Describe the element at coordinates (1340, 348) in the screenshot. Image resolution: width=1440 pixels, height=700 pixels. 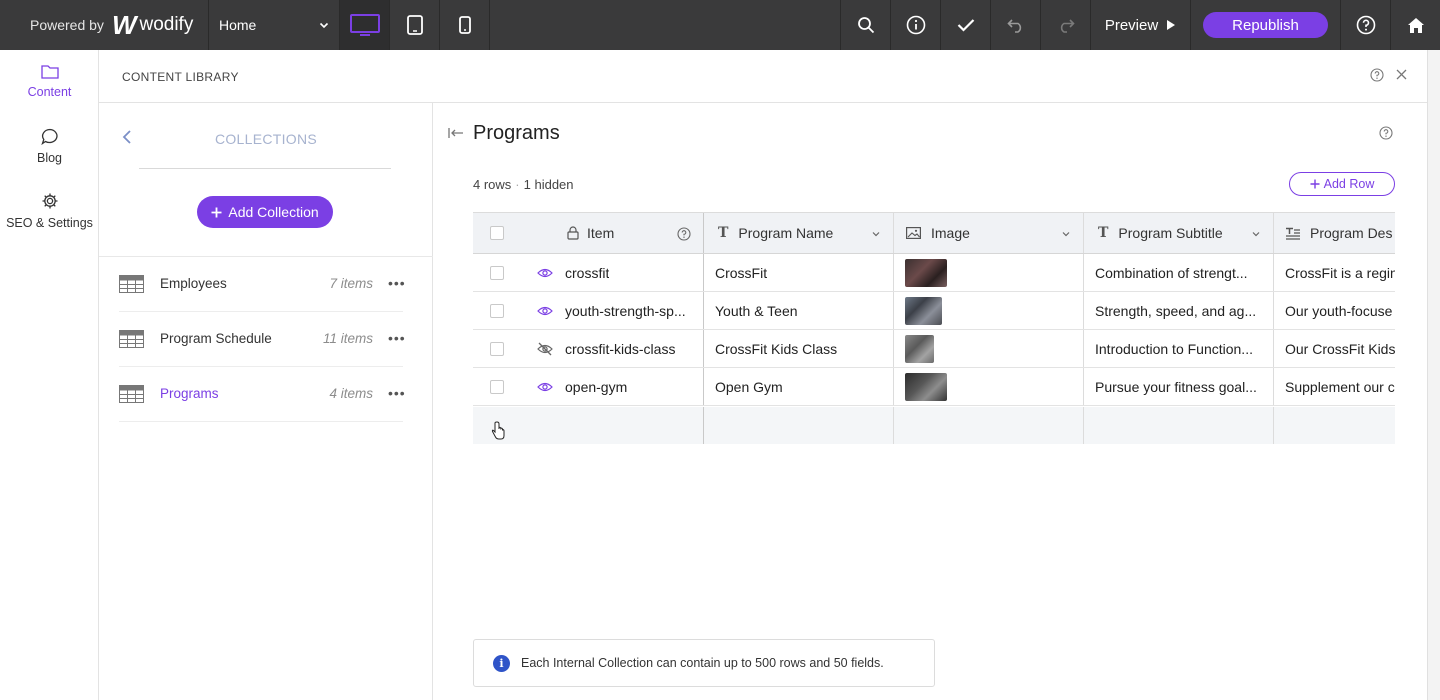
I see `cell-program-description: Our CrossFit Kids` at that location.